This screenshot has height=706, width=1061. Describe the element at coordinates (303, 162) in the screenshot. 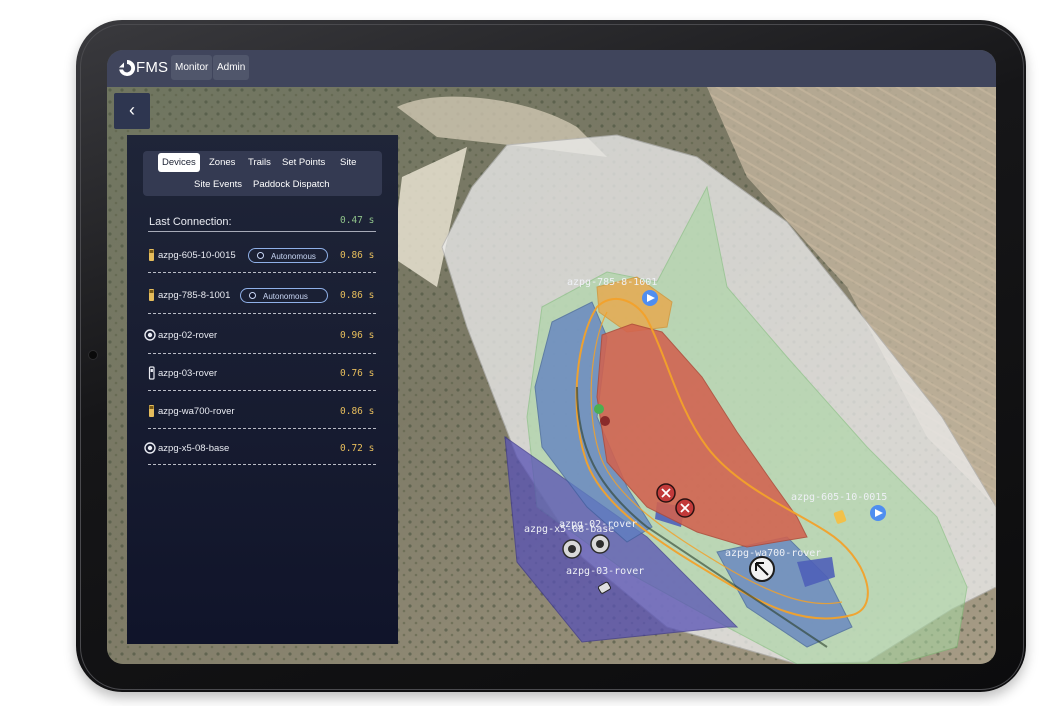

I see `tab-set-points: Set Points` at that location.